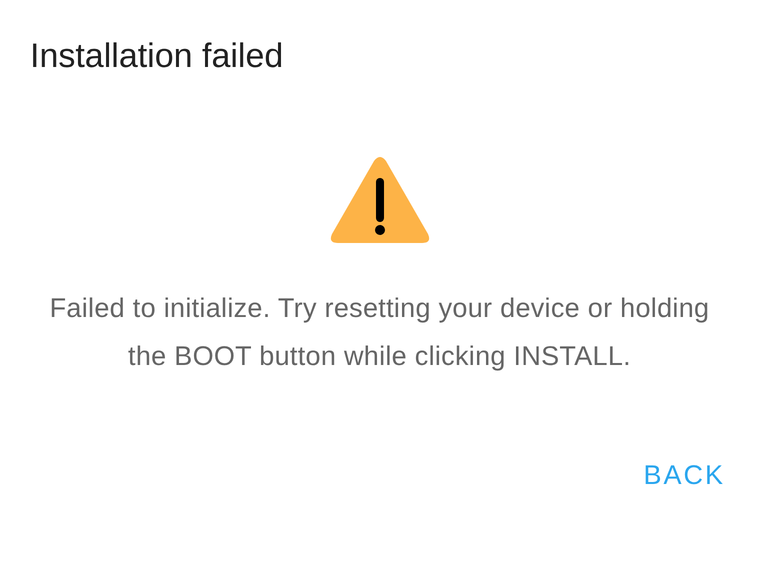 The height and width of the screenshot is (565, 759). What do you see at coordinates (684, 475) in the screenshot?
I see `back-button: BACK` at bounding box center [684, 475].